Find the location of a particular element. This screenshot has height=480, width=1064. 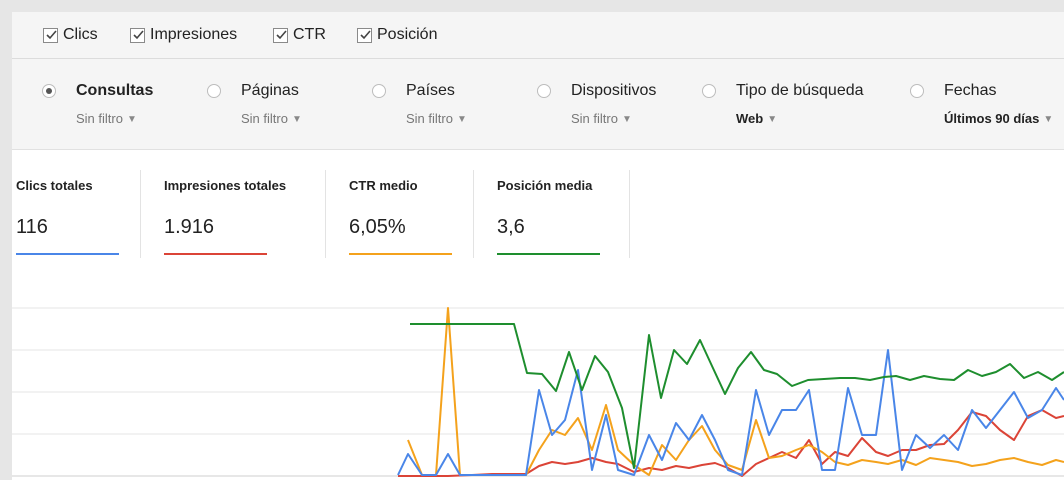

dimension-label: Países is located at coordinates (430, 90).